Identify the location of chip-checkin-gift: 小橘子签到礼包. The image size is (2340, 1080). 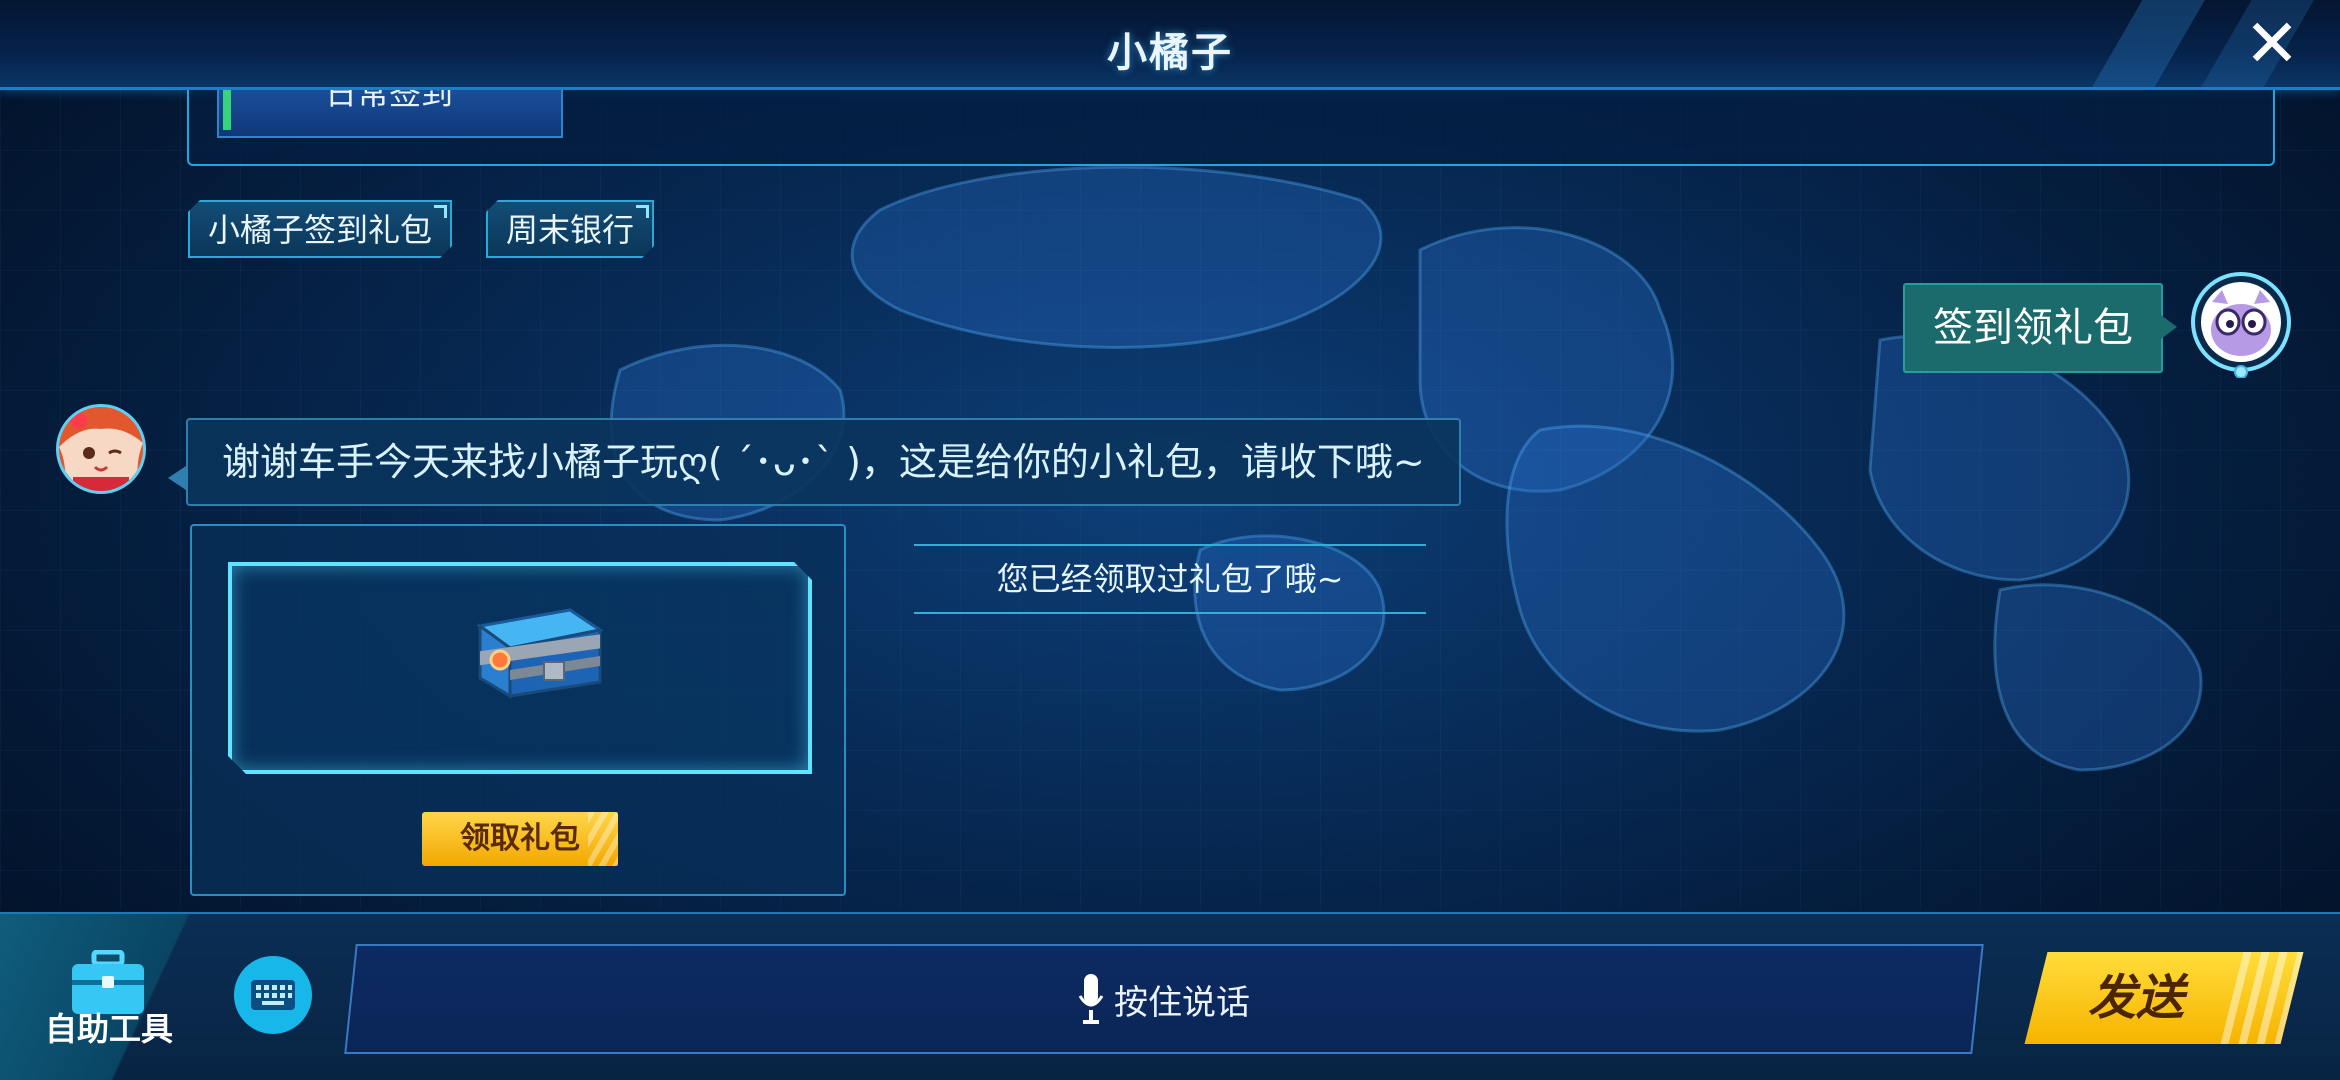
(320, 229).